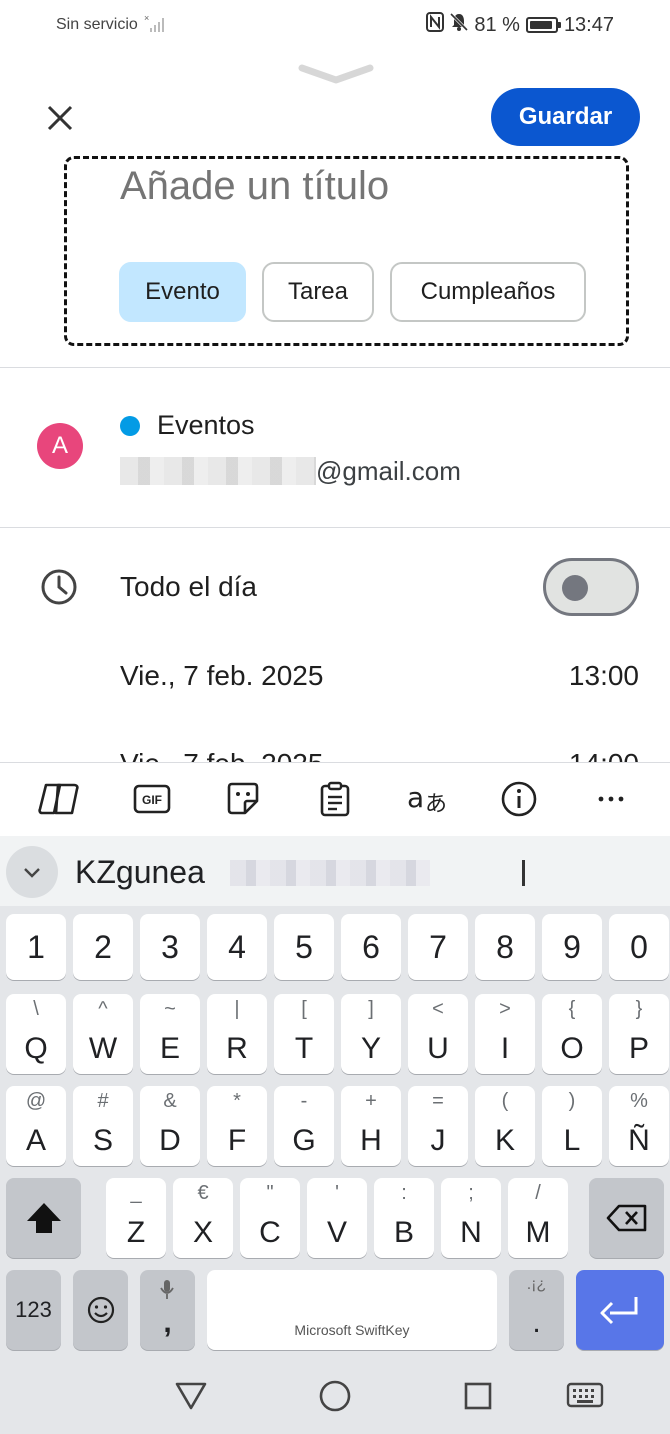 The height and width of the screenshot is (1434, 670). Describe the element at coordinates (237, 1101) in the screenshot. I see `key-hint: *` at that location.